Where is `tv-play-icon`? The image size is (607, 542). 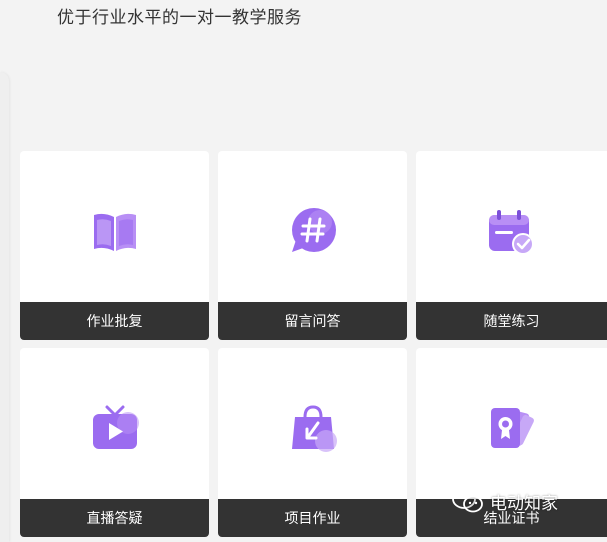
tv-play-icon is located at coordinates (116, 427).